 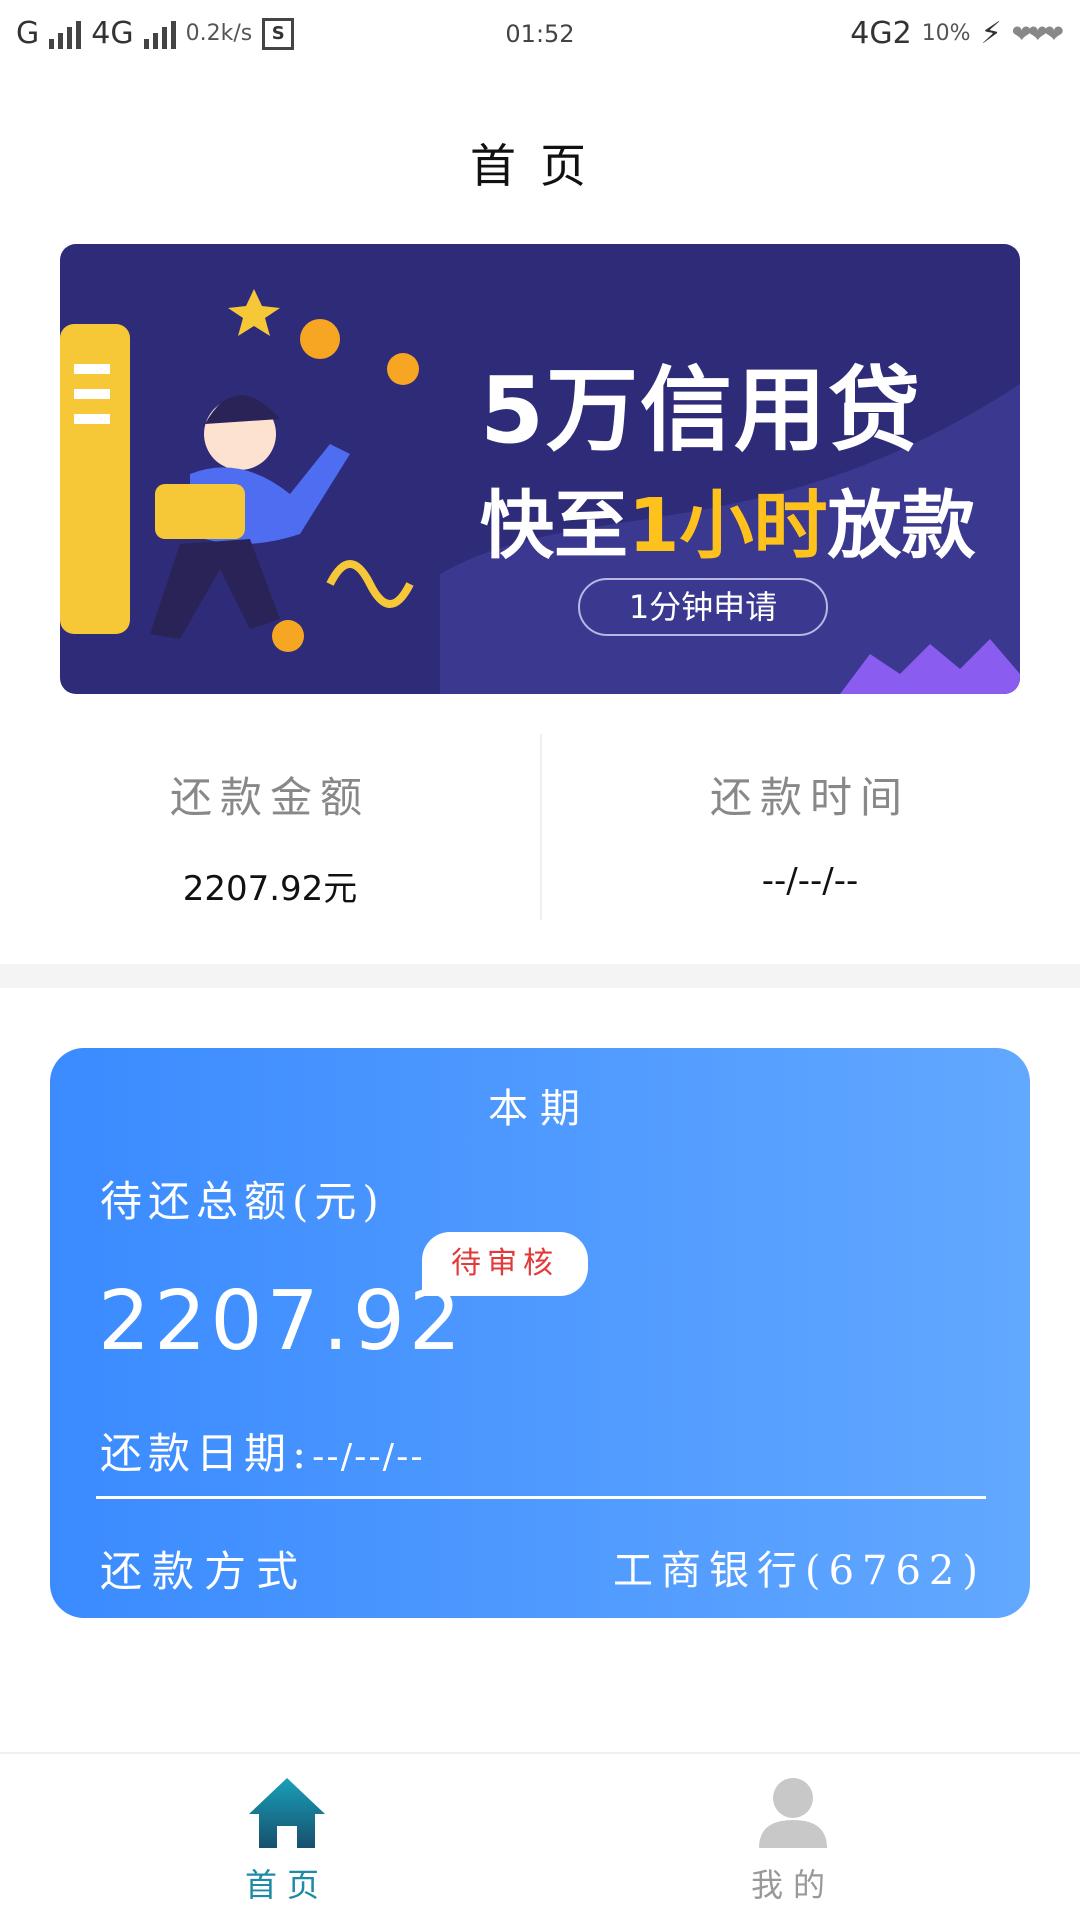 What do you see at coordinates (242, 1201) in the screenshot?
I see `due-total-label: 待还总额(元)` at bounding box center [242, 1201].